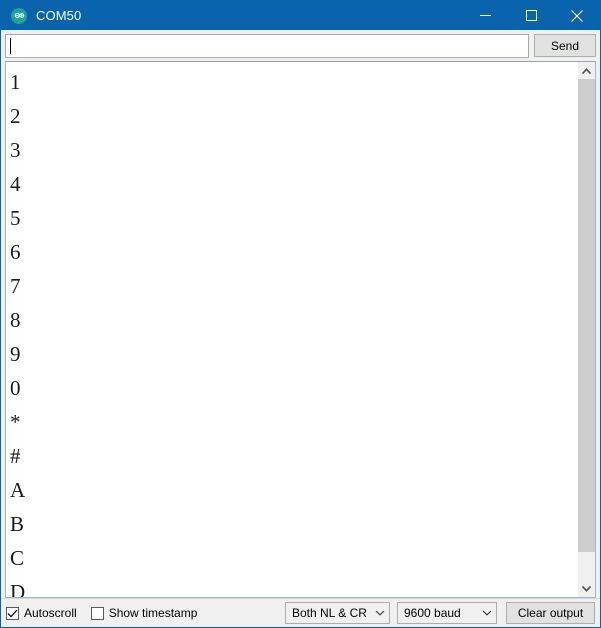 The image size is (601, 628). I want to click on line-ending-dropdown: Both NL & CR, so click(337, 613).